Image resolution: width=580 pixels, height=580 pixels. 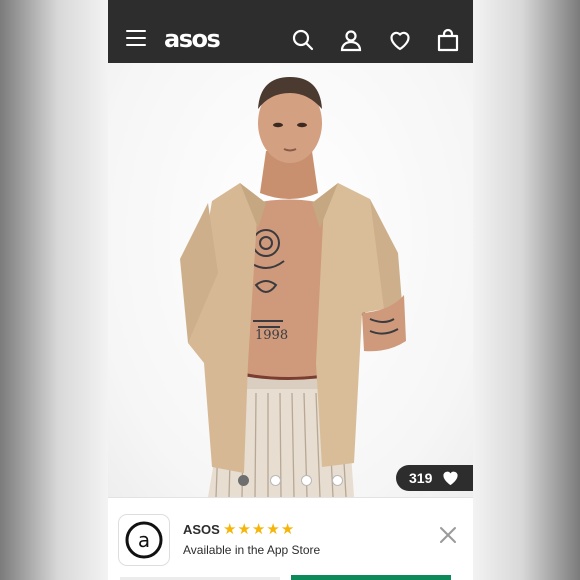 What do you see at coordinates (303, 40) in the screenshot?
I see `search-icon` at bounding box center [303, 40].